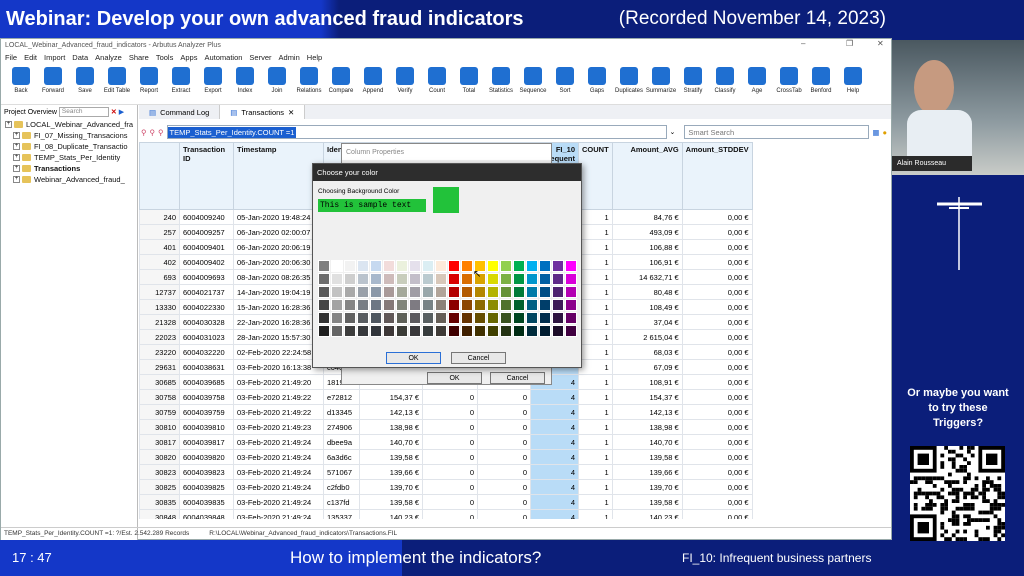 This screenshot has height=576, width=1024. What do you see at coordinates (108, 57) in the screenshot?
I see `menu-analyze: Analyze` at bounding box center [108, 57].